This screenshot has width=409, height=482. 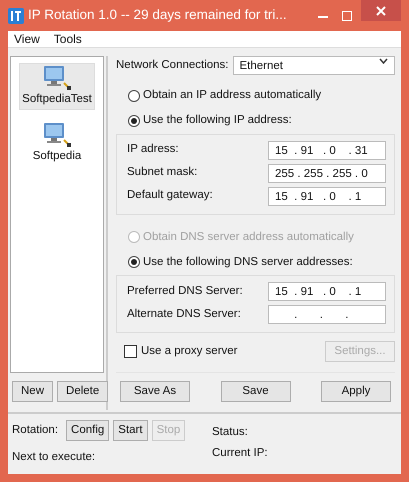 I want to click on app-icon, so click(x=16, y=16).